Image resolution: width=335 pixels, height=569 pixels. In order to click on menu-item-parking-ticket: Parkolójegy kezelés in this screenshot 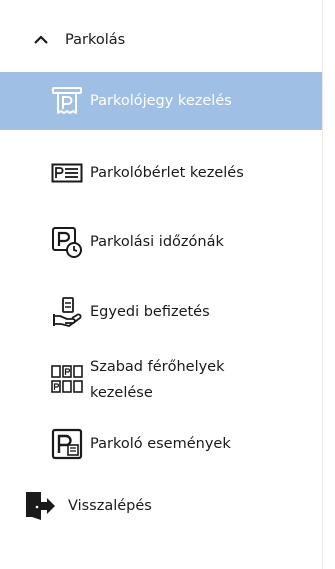, I will do `click(161, 101)`.